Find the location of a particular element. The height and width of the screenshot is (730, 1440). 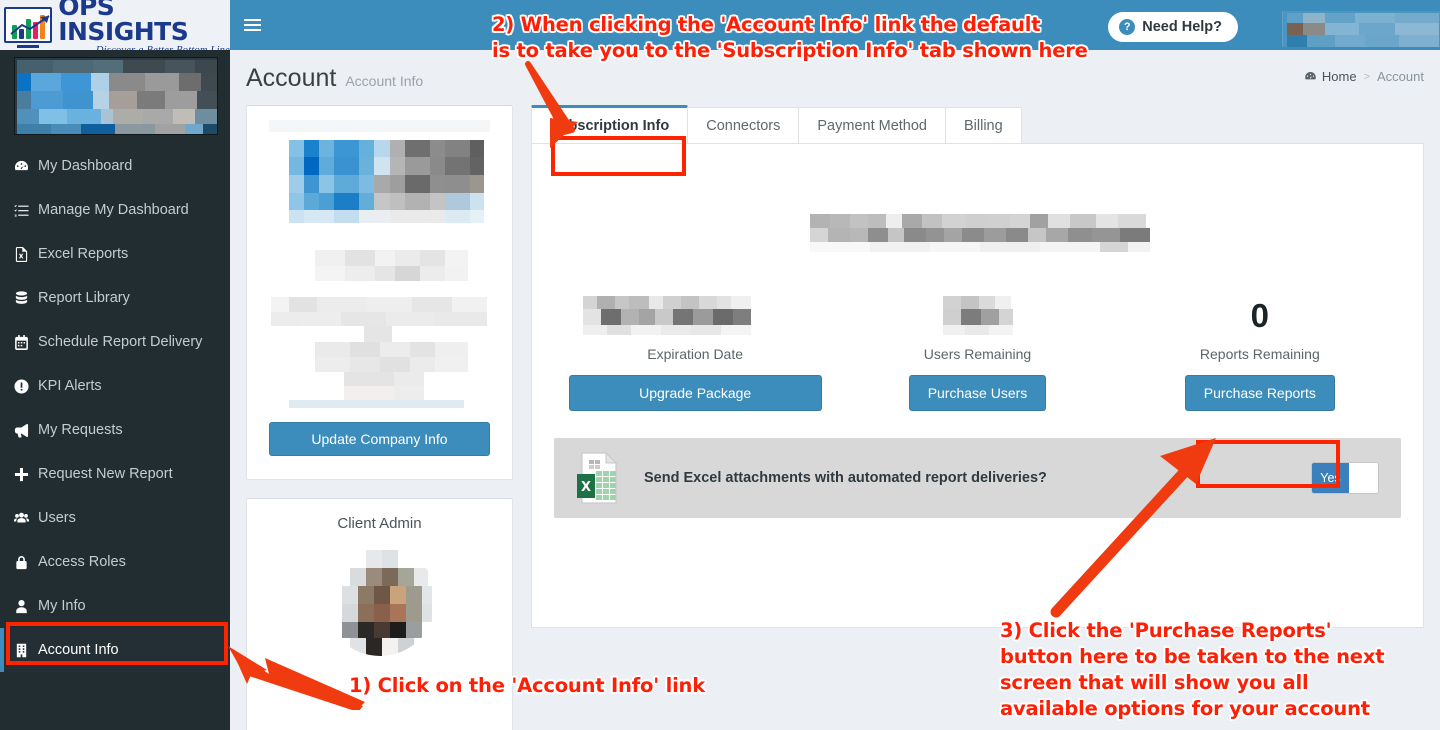

client-admin-avatar-blurred is located at coordinates (379, 600).